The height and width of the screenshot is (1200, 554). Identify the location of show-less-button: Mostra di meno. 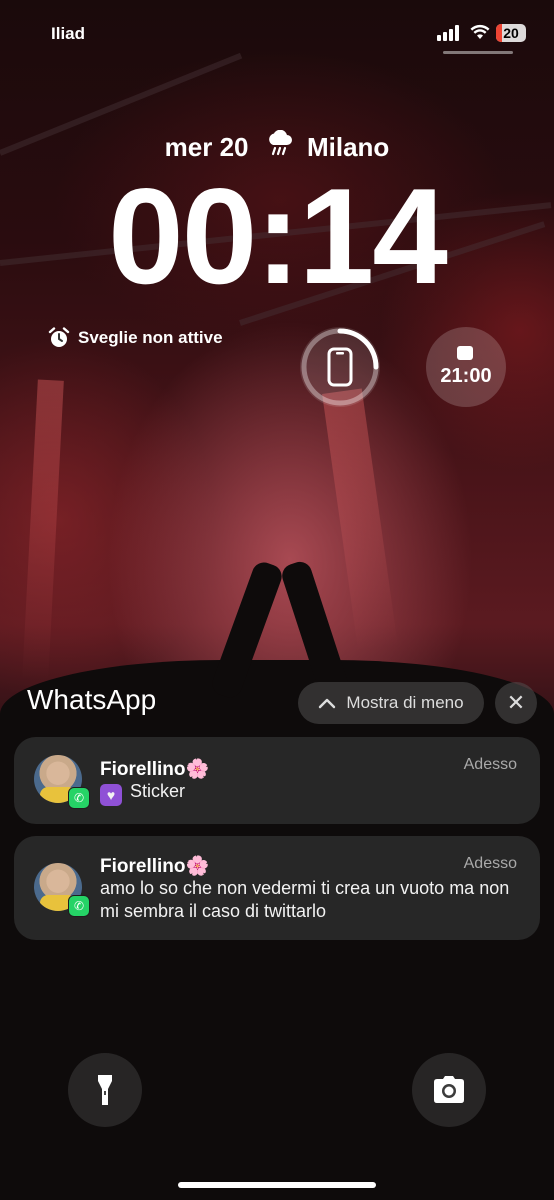
(391, 703).